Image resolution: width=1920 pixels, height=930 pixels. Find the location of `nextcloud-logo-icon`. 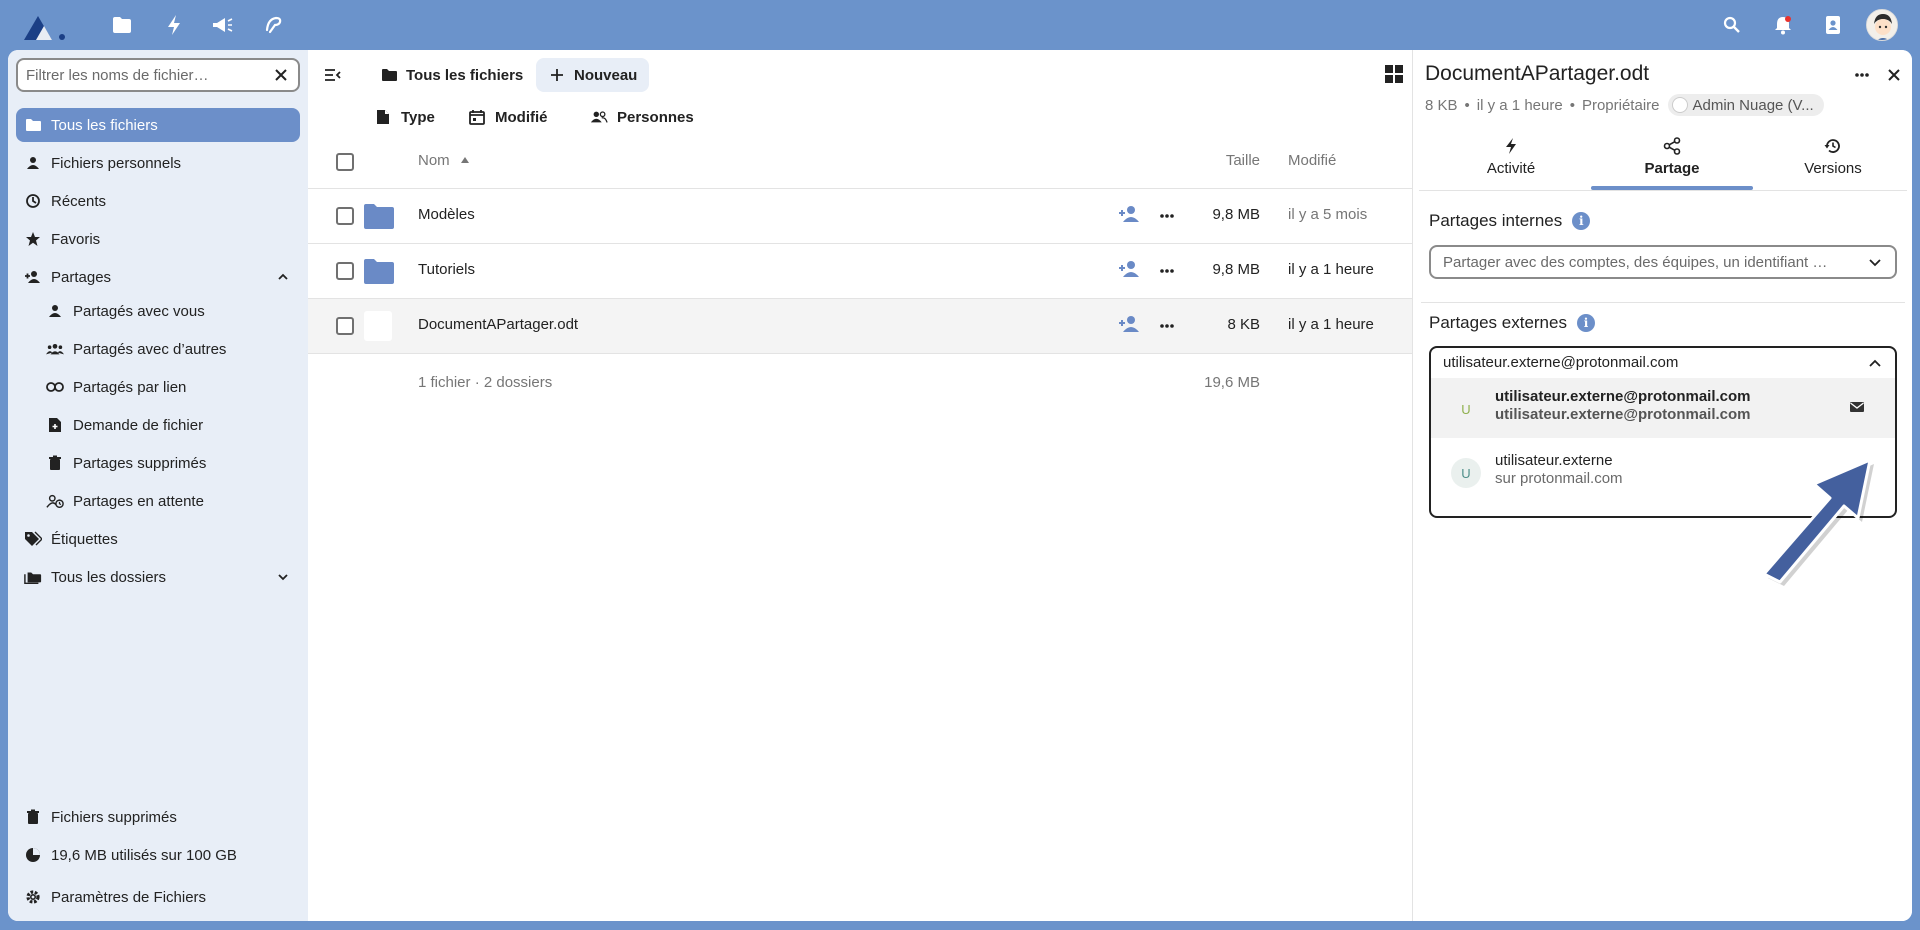

nextcloud-logo-icon is located at coordinates (46, 26).